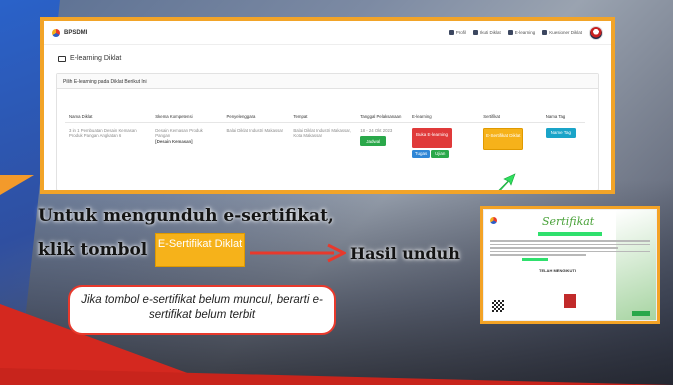 Image resolution: width=673 pixels, height=385 pixels. Describe the element at coordinates (568, 221) in the screenshot. I see `certificate-title: Sertifikat` at that location.